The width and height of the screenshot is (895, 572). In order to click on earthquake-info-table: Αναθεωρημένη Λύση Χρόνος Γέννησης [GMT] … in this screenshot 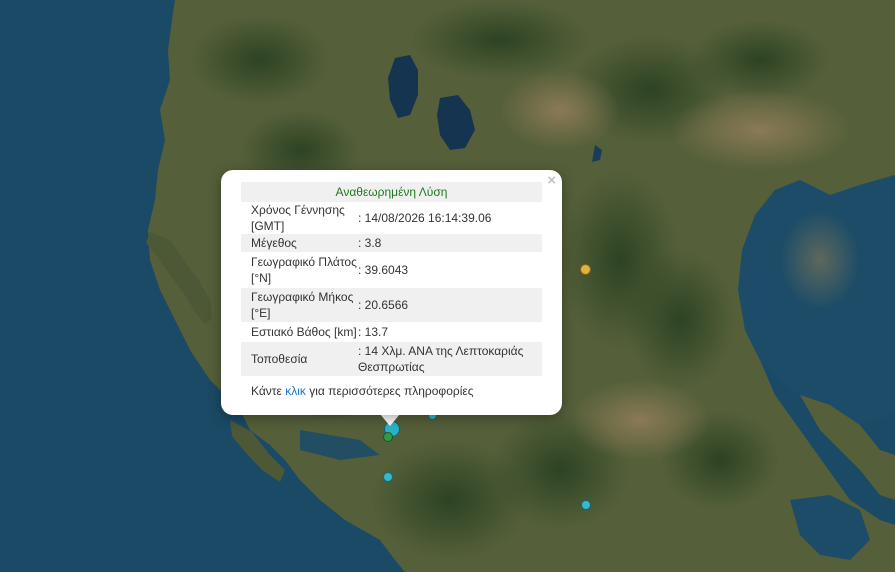, I will do `click(391, 279)`.